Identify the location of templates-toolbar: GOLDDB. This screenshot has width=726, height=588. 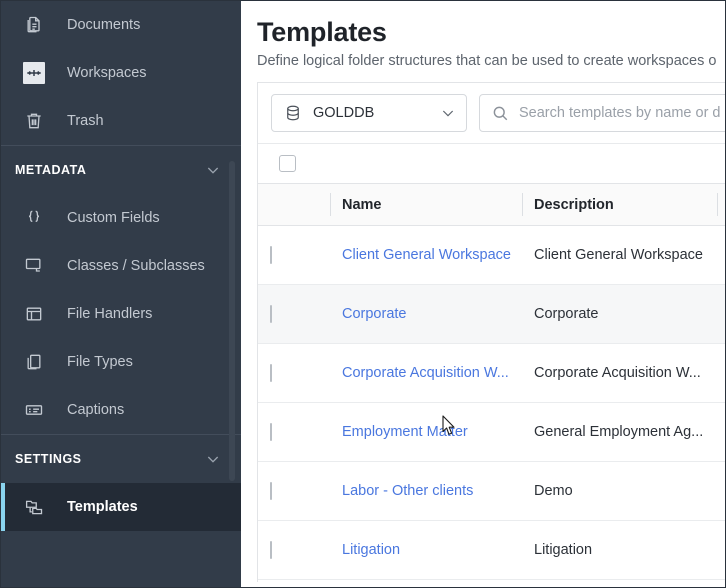
(491, 113).